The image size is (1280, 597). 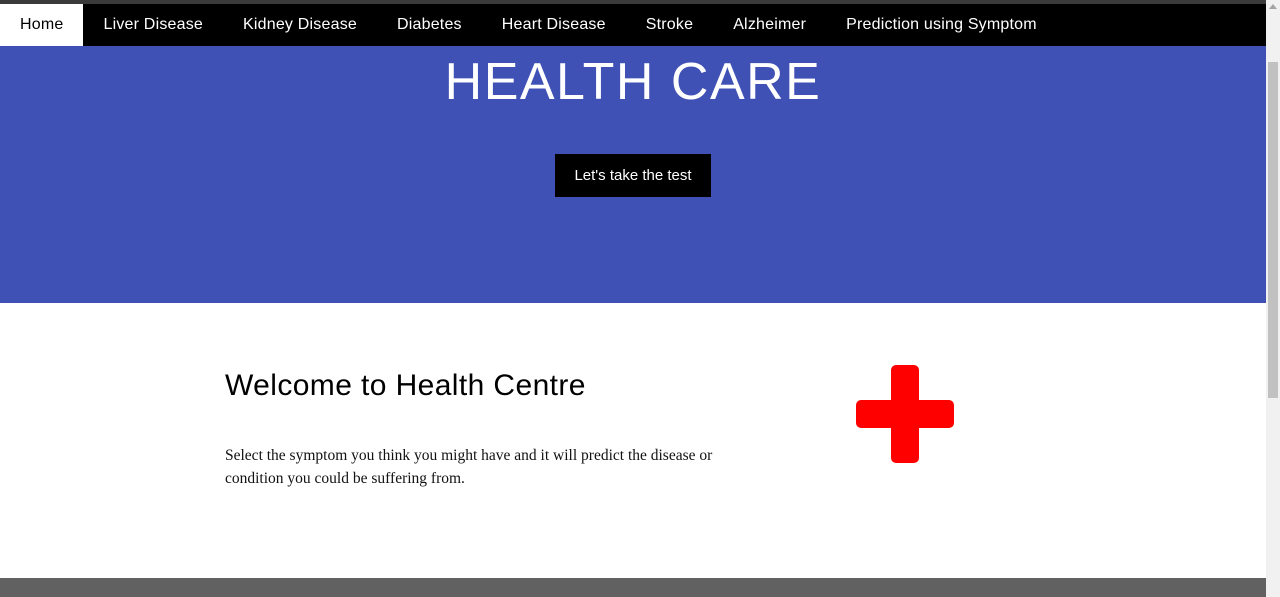 What do you see at coordinates (300, 25) in the screenshot?
I see `nav-item-kidney-disease: Kidney Disease` at bounding box center [300, 25].